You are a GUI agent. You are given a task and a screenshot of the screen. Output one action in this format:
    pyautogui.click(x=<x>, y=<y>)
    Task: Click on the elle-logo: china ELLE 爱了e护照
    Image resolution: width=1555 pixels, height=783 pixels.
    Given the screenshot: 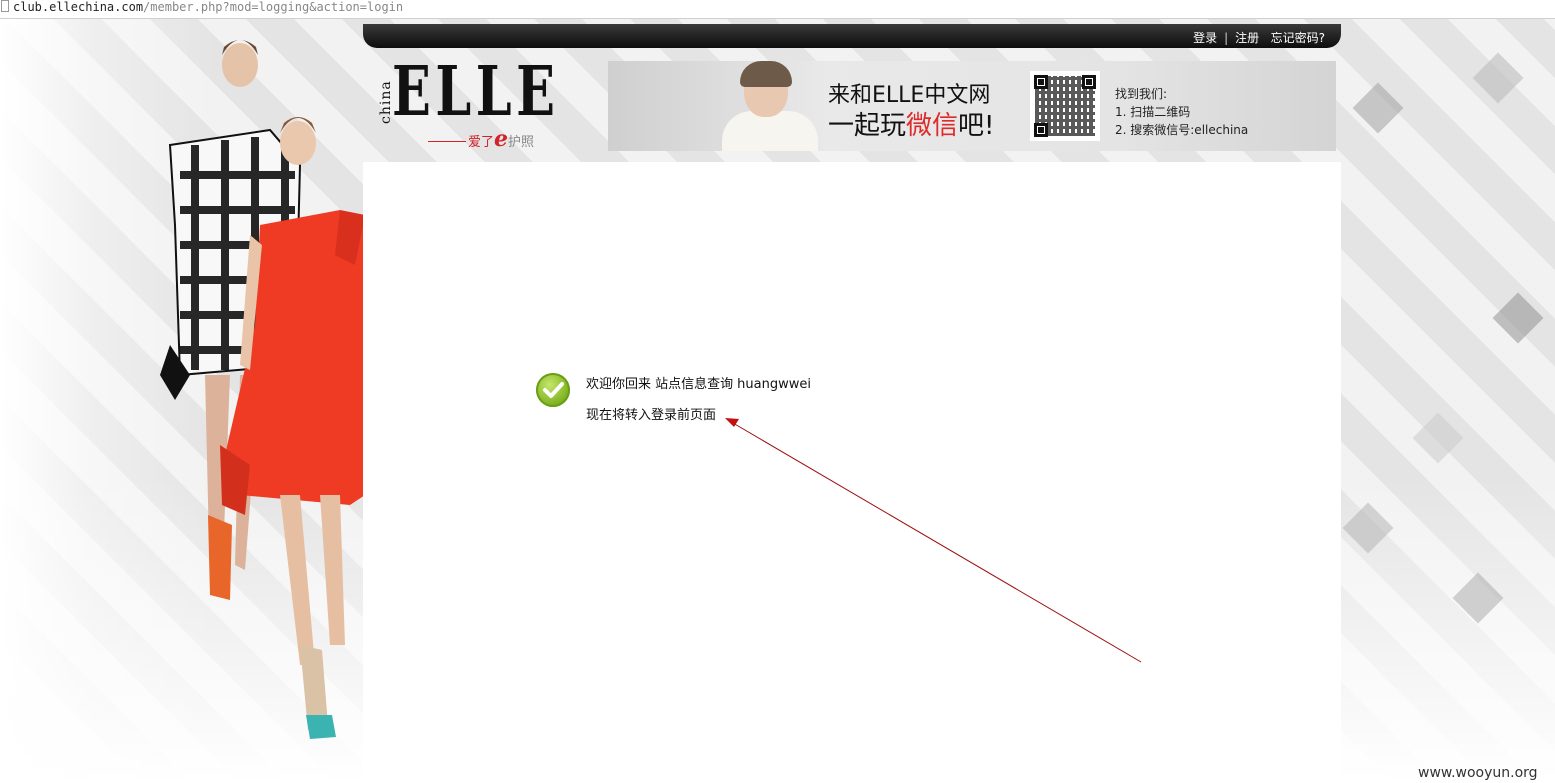 What is the action you would take?
    pyautogui.click(x=474, y=106)
    